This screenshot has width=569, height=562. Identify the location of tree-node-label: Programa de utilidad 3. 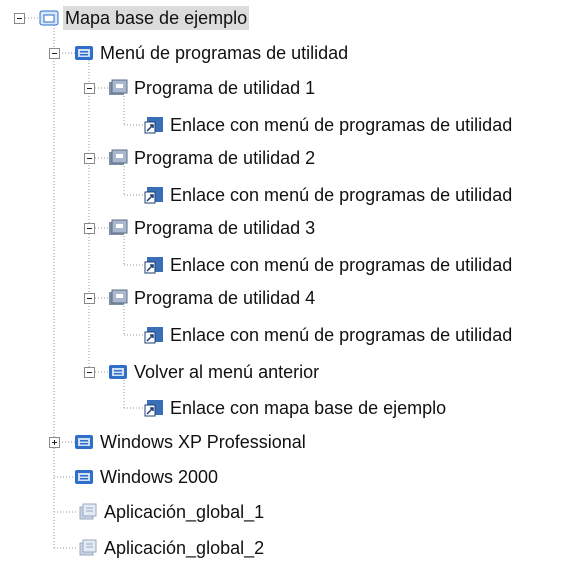
(225, 228).